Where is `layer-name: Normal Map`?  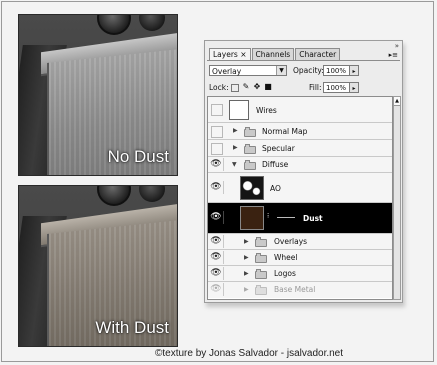 layer-name: Normal Map is located at coordinates (285, 131).